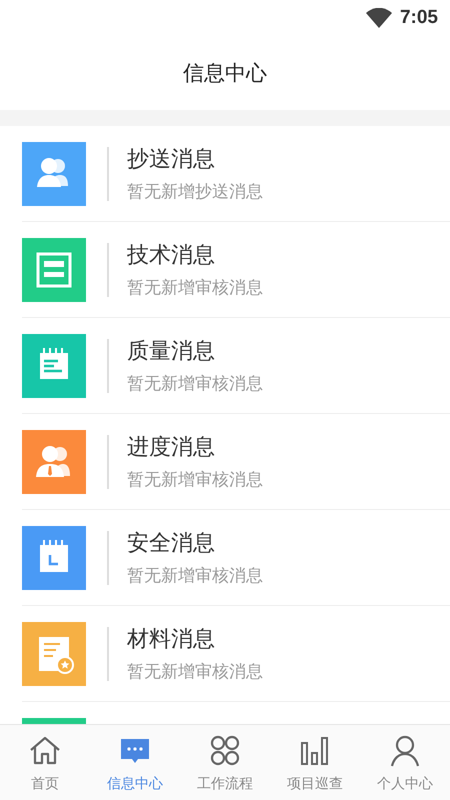  Describe the element at coordinates (195, 255) in the screenshot. I see `message-title: 技术消息` at that location.